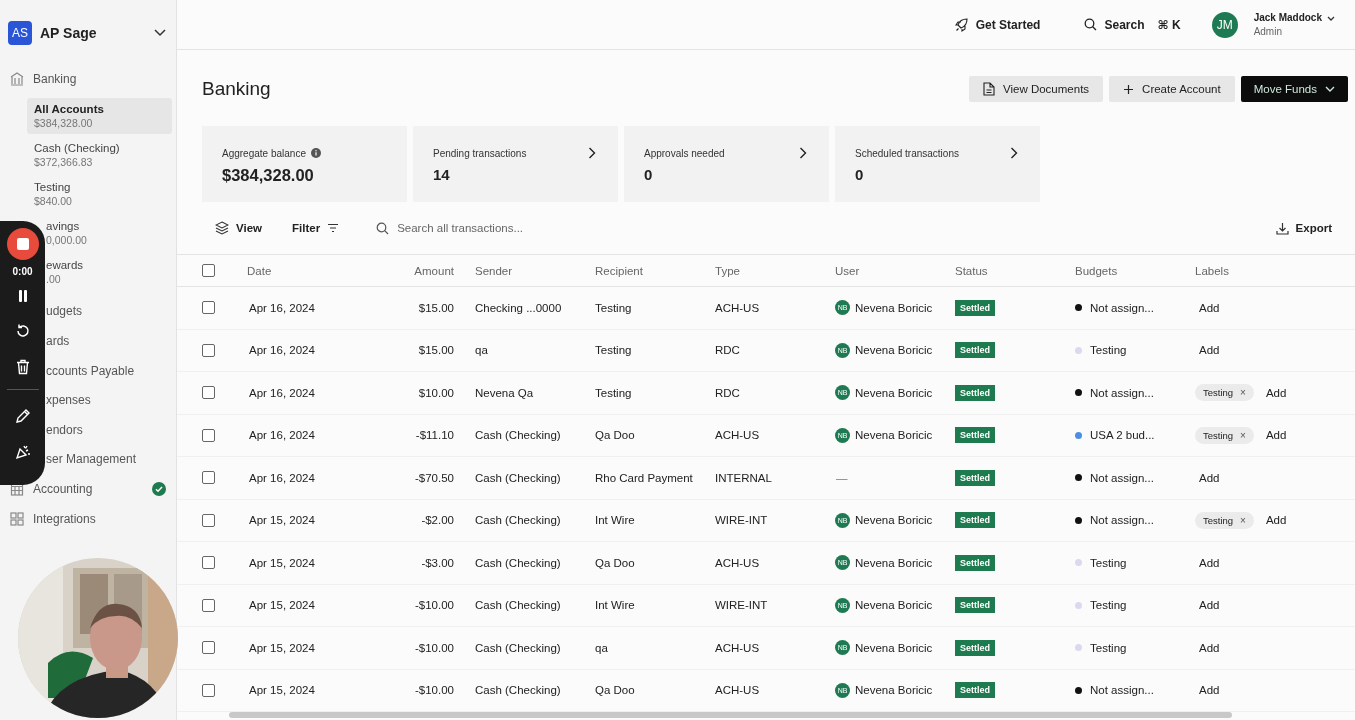 The height and width of the screenshot is (720, 1355). Describe the element at coordinates (316, 228) in the screenshot. I see `filter-button: Filter` at that location.